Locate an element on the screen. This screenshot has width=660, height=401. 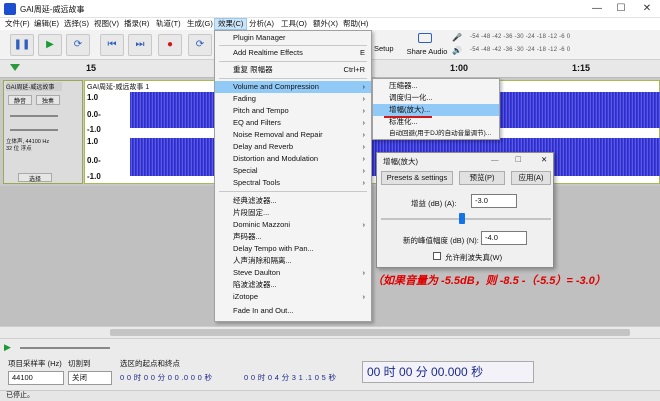
gain-slider-track is located at coordinates (466, 219).